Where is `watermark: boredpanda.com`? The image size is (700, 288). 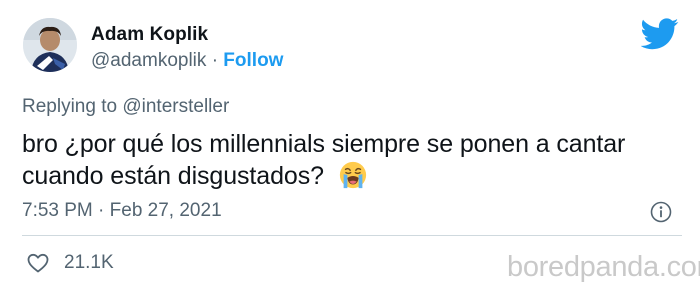 watermark: boredpanda.com is located at coordinates (603, 267).